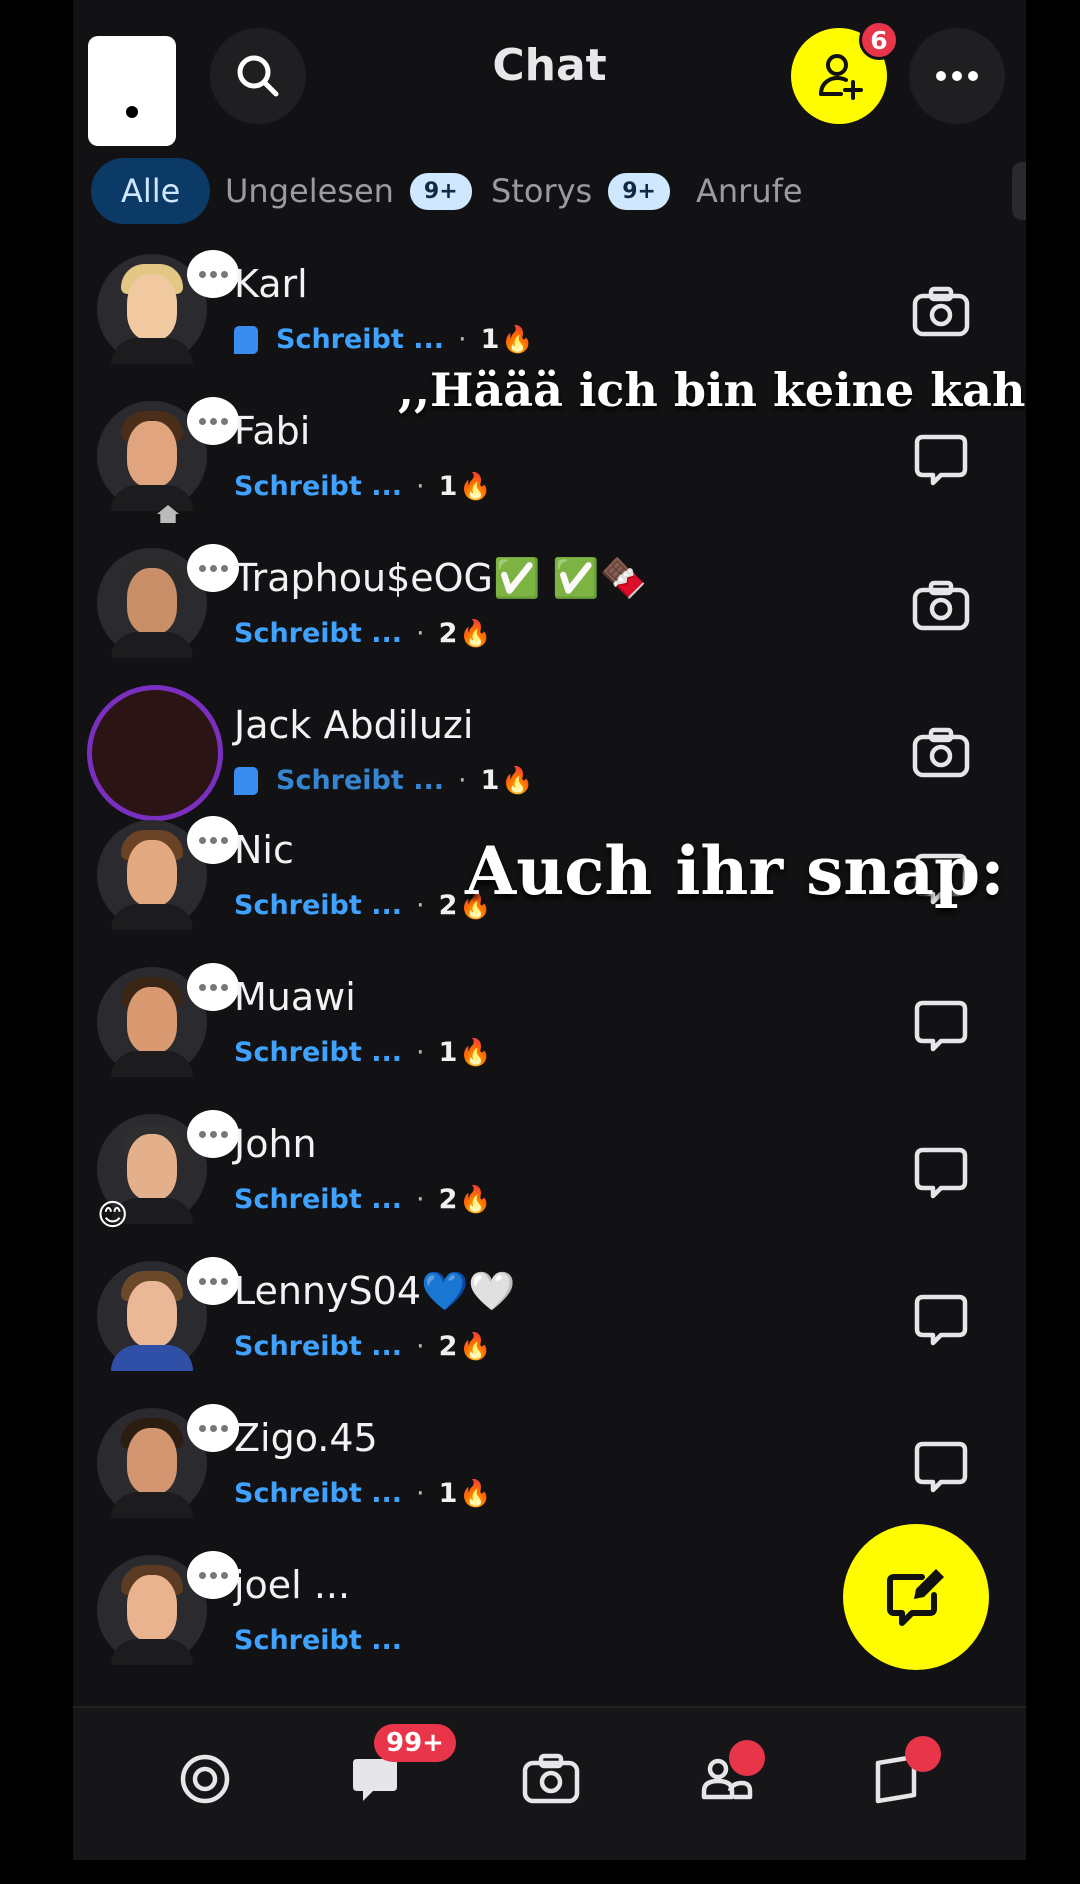  I want to click on chat-row-traphouseog: Traphou$eOG✅ ✅🍫 Schreibt ... · 2 🔥, so click(549, 607).